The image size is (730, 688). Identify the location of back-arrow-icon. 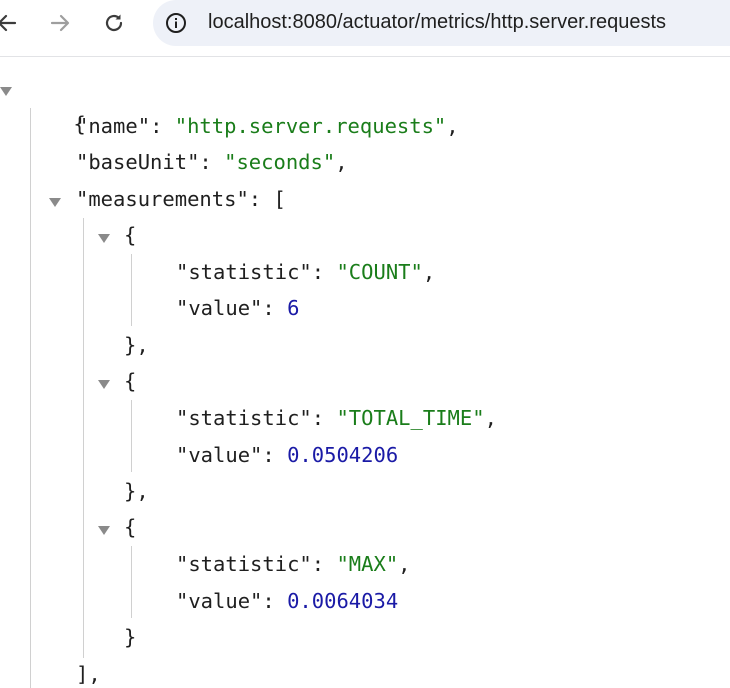
(8, 23).